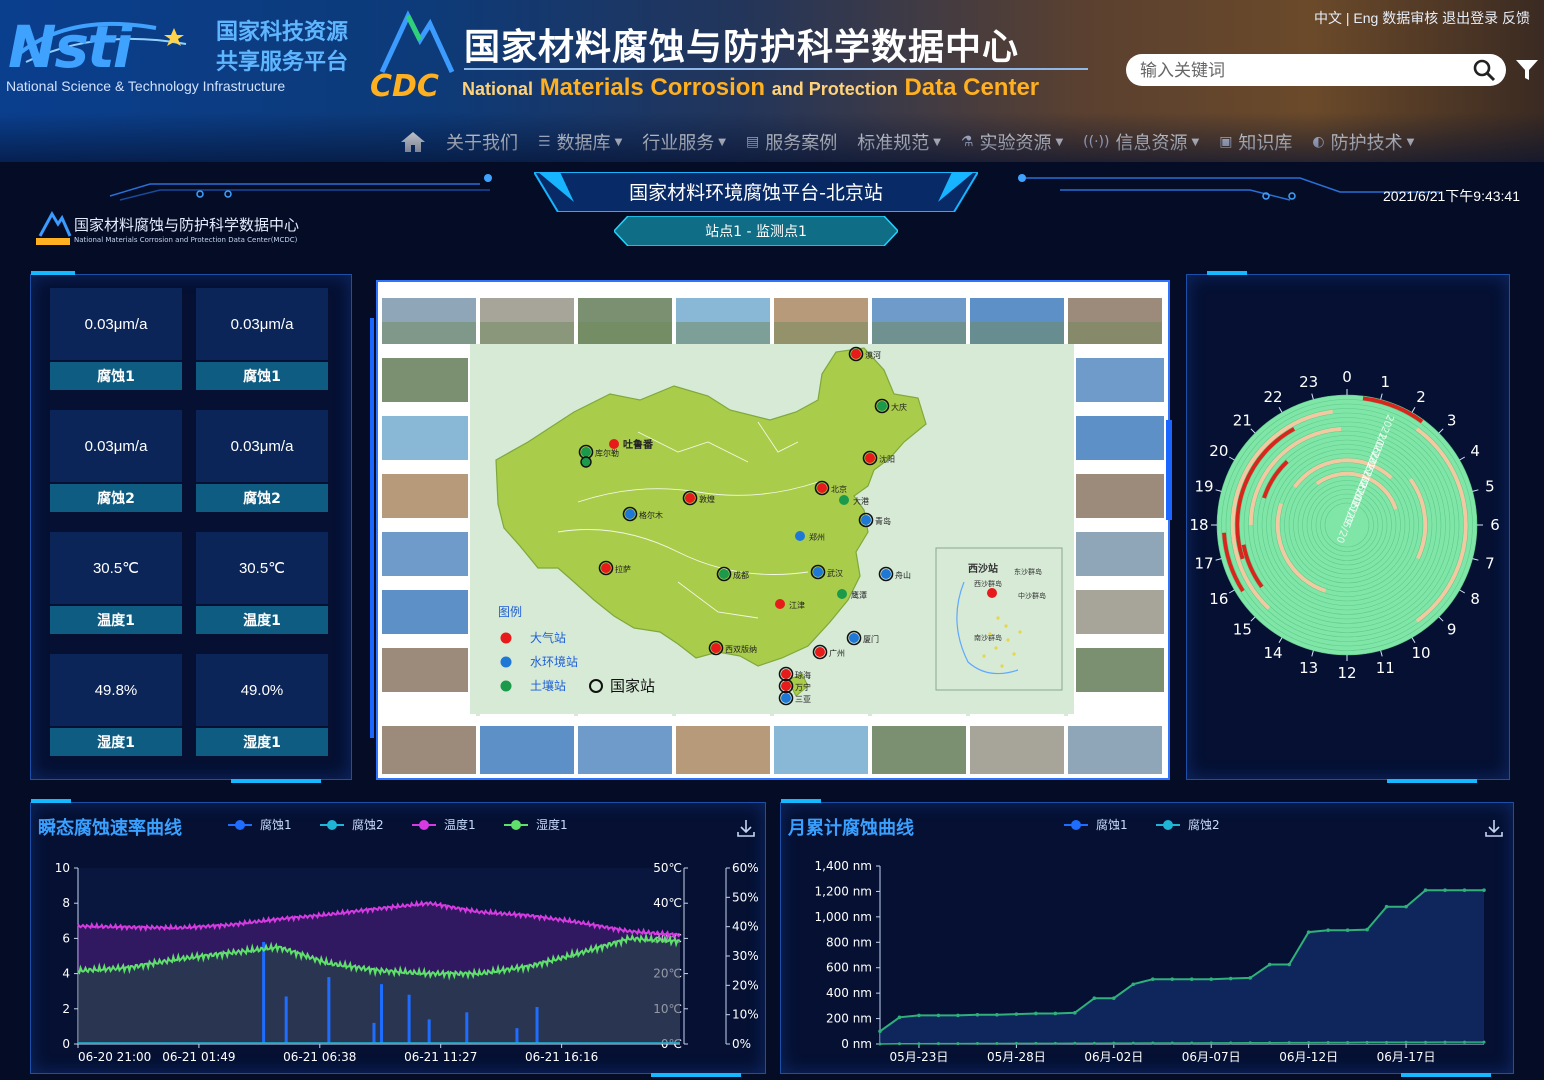 The image size is (1544, 1080). I want to click on nav-item-5: ⚗ 实验资源 ▼, so click(1012, 142).